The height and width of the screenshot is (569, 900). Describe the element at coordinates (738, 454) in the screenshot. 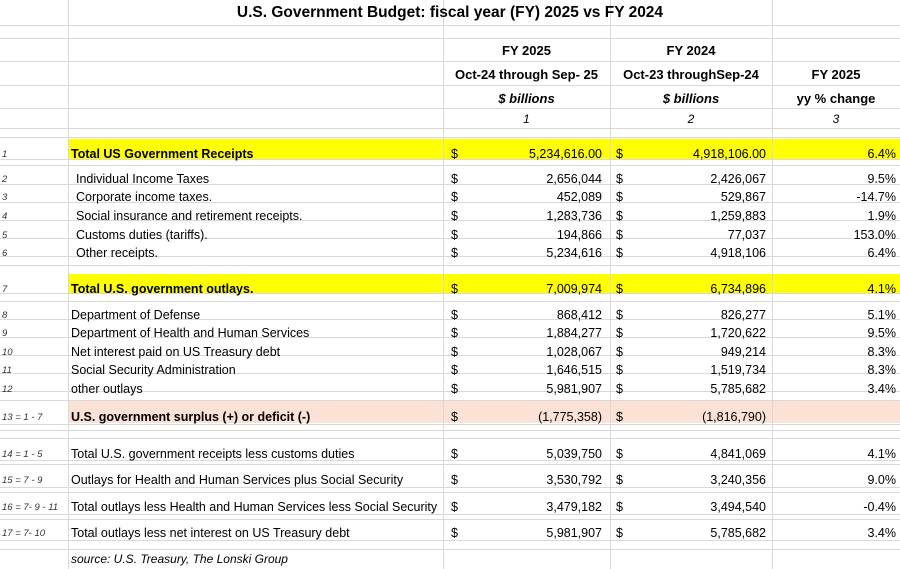

I see `fy2024-value: 4,841,069` at that location.